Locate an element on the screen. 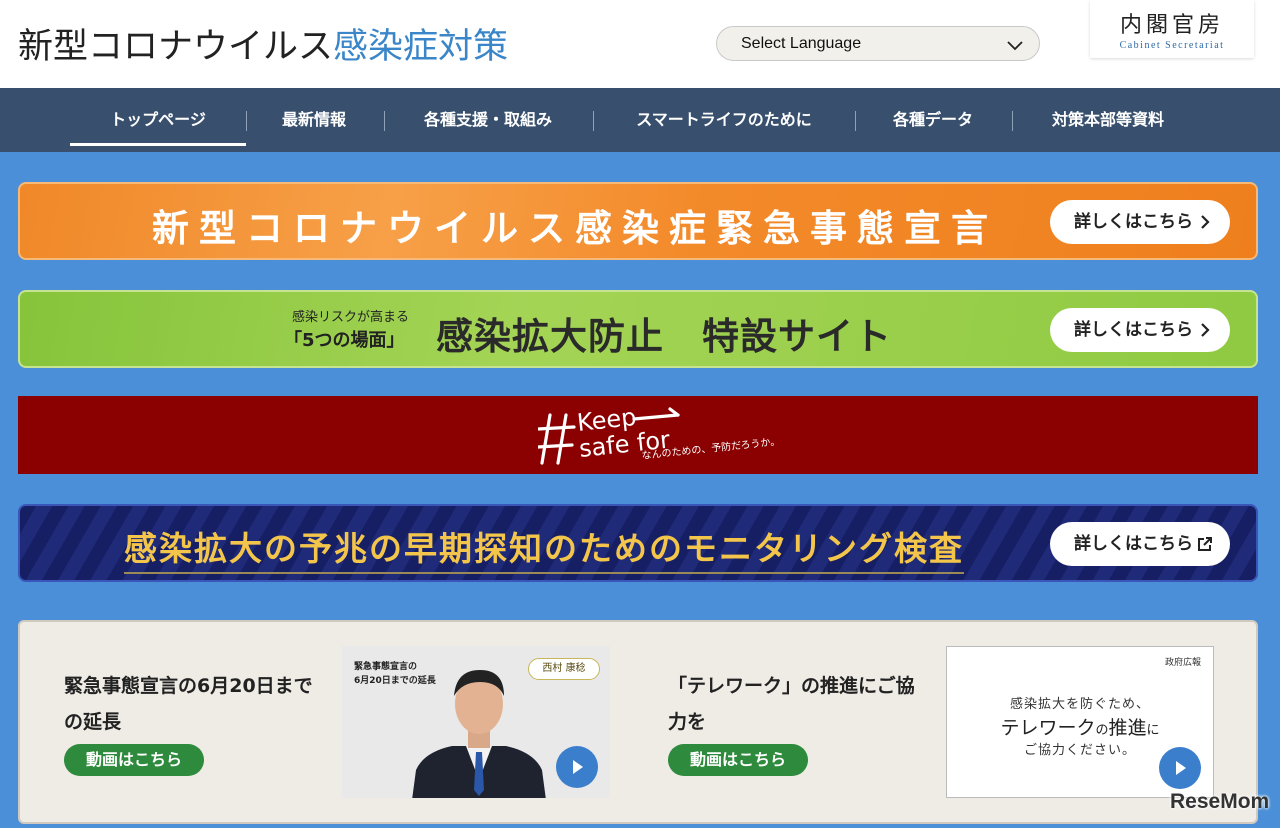  agency-name-jp: 内閣官房 is located at coordinates (1171, 25).